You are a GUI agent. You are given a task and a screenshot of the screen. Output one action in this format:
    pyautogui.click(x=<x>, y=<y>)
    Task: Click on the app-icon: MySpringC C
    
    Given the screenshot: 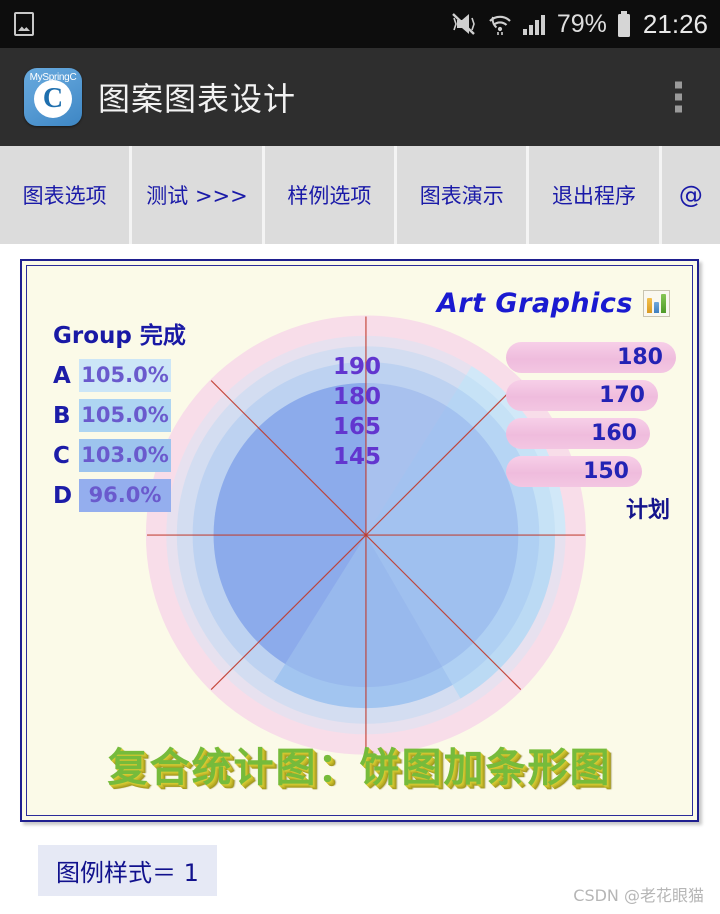 What is the action you would take?
    pyautogui.click(x=53, y=97)
    